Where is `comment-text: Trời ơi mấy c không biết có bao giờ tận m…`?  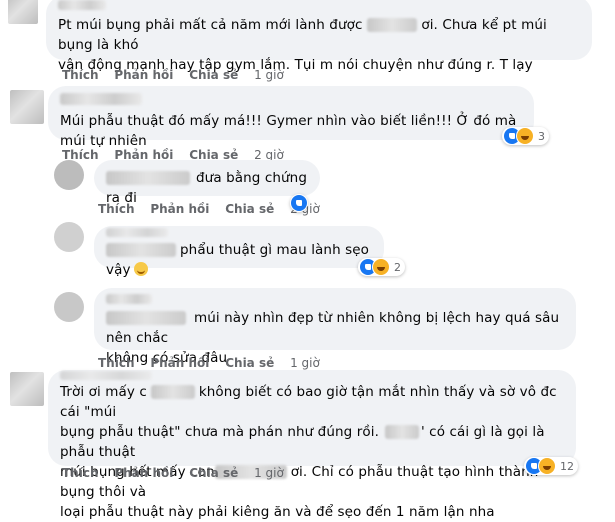
comment-text: Trời ơi mấy c không biết có bao giờ tận m… is located at coordinates (308, 402).